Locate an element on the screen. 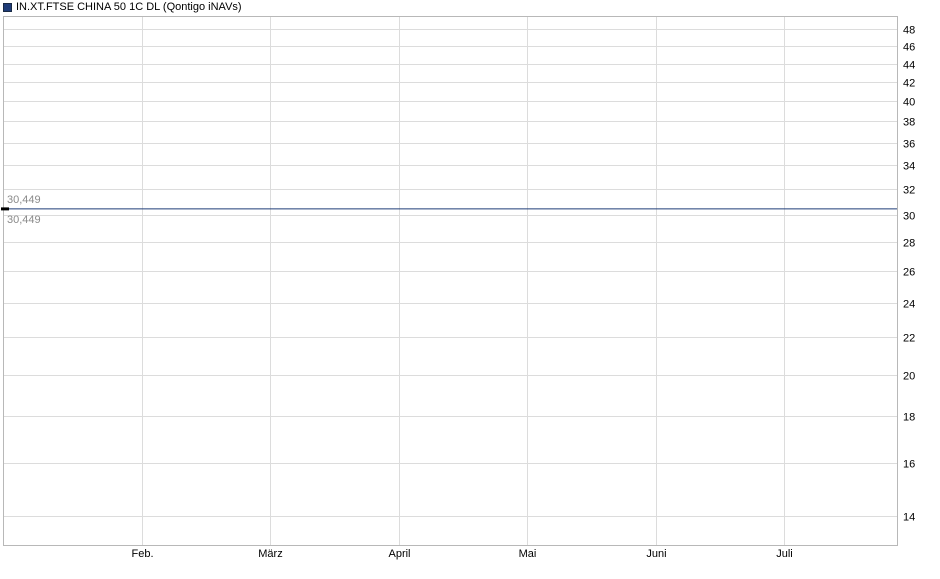 The image size is (940, 579). x-tick-label: Juni is located at coordinates (656, 554).